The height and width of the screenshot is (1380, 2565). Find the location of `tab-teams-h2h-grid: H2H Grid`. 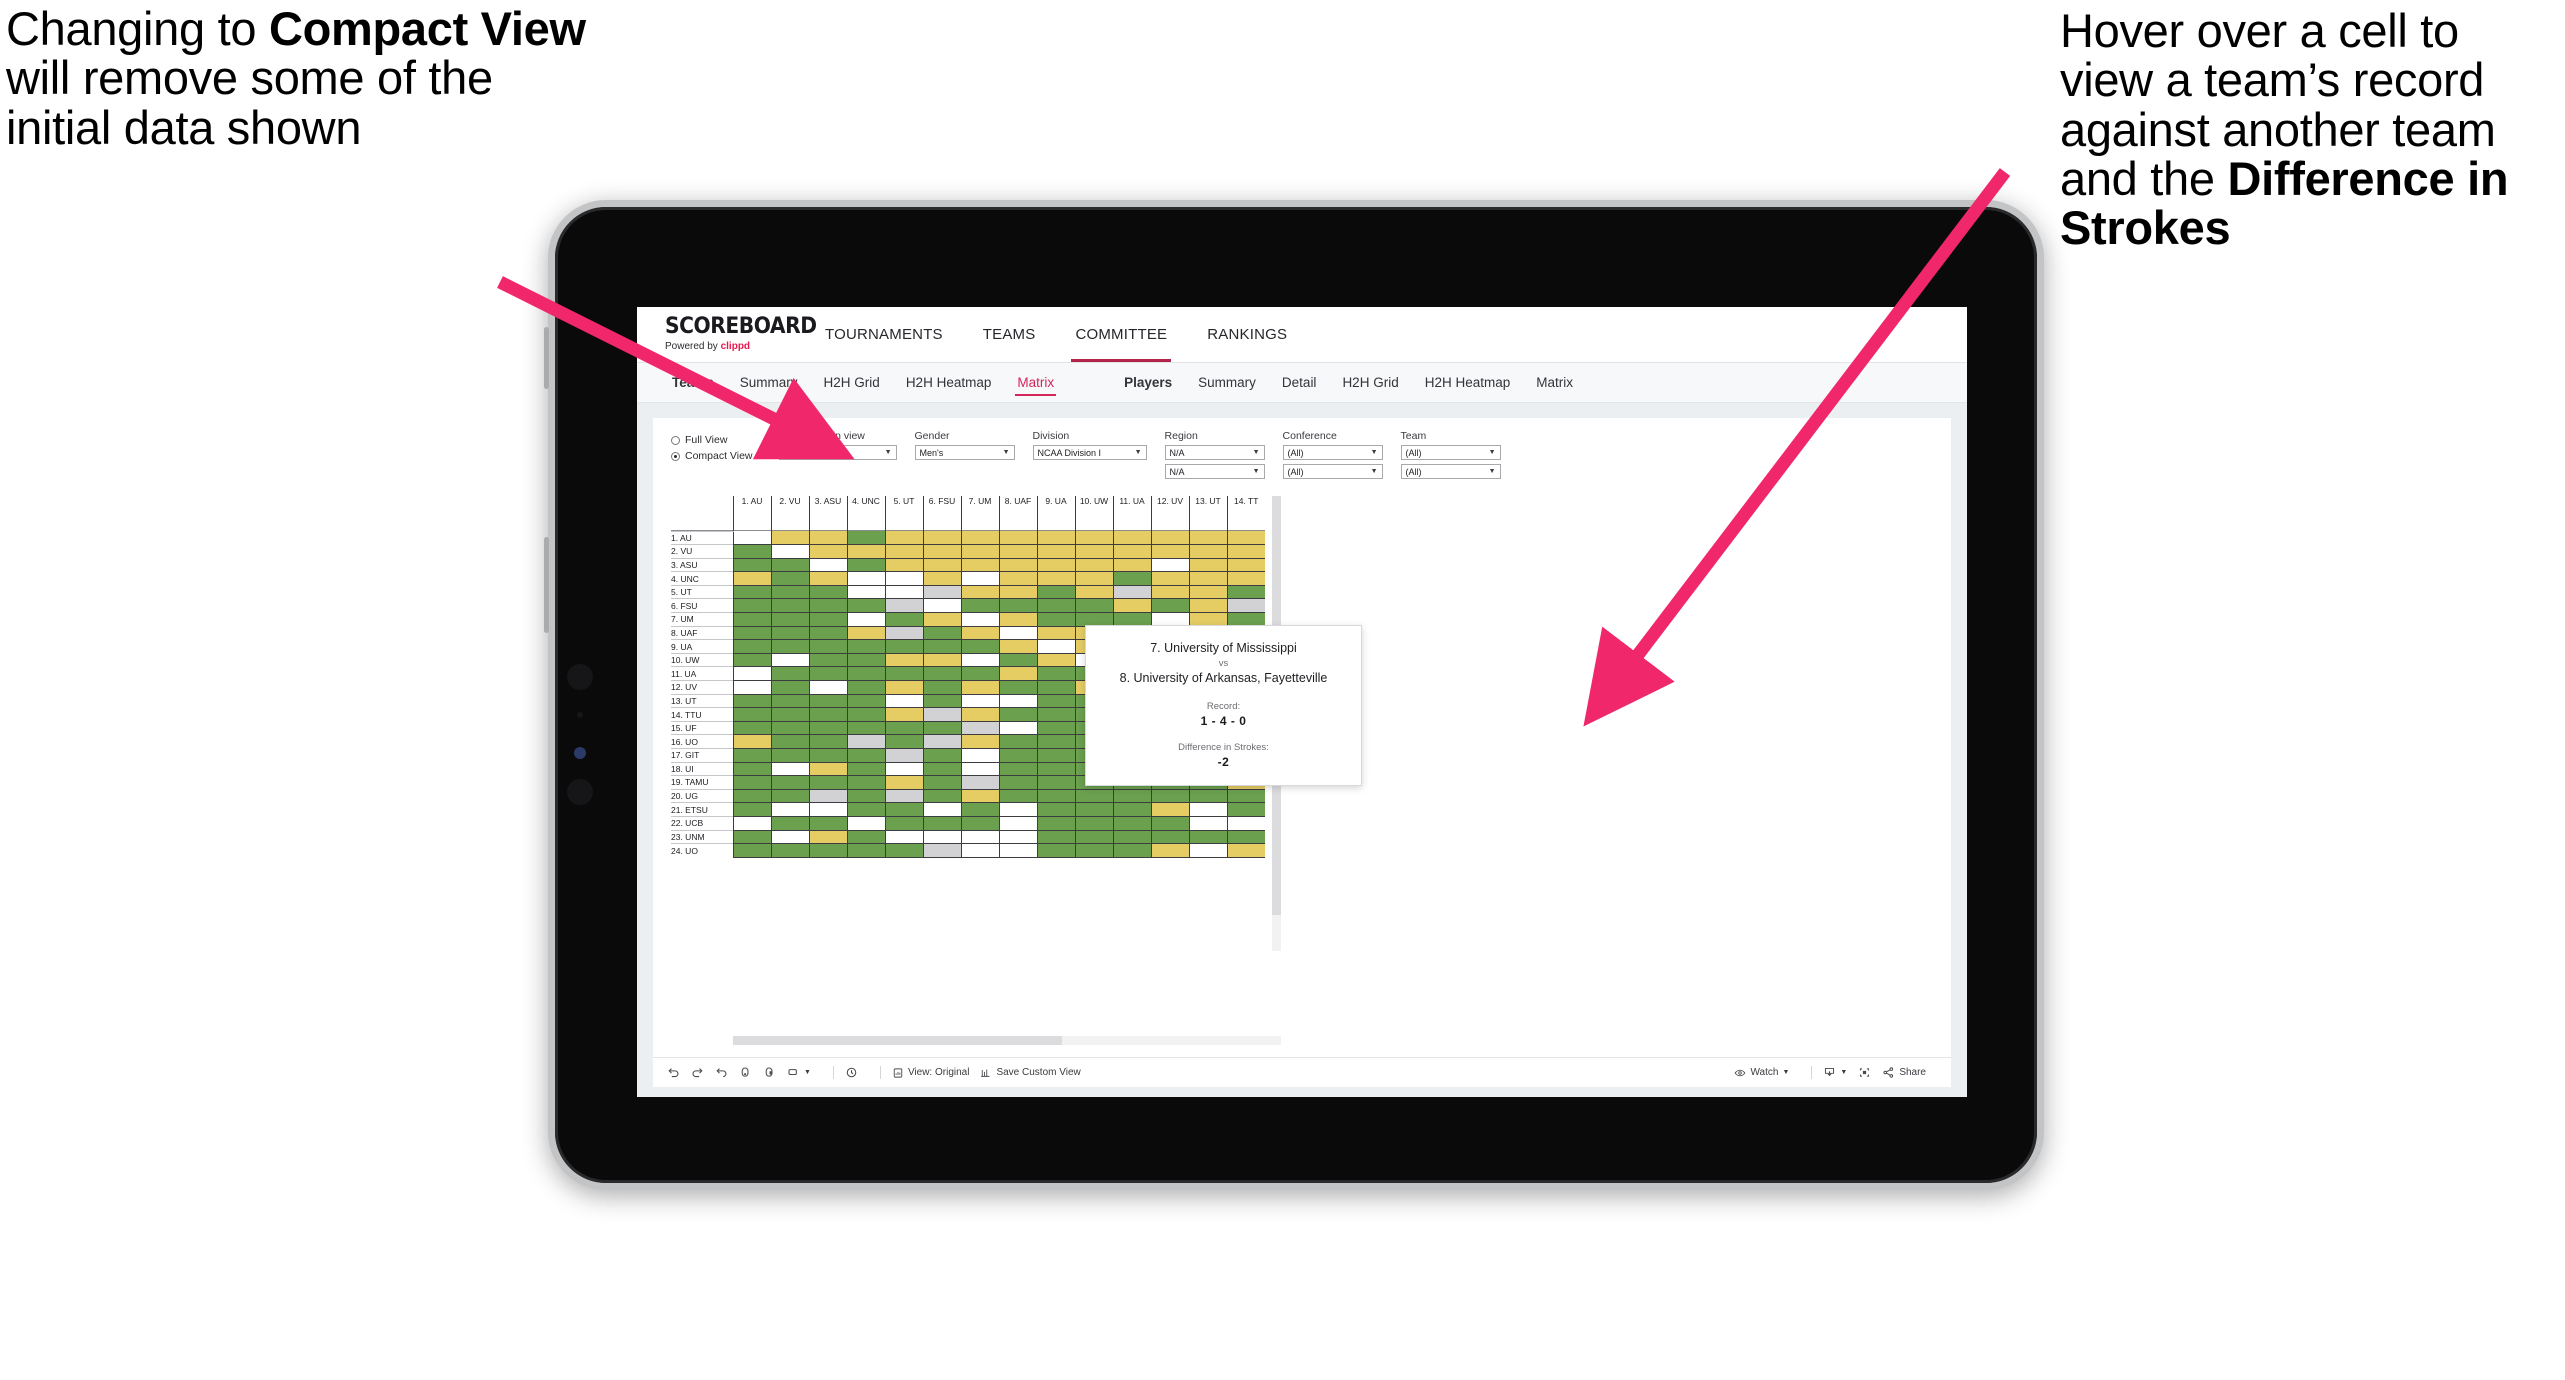

tab-teams-h2h-grid: H2H Grid is located at coordinates (852, 383).